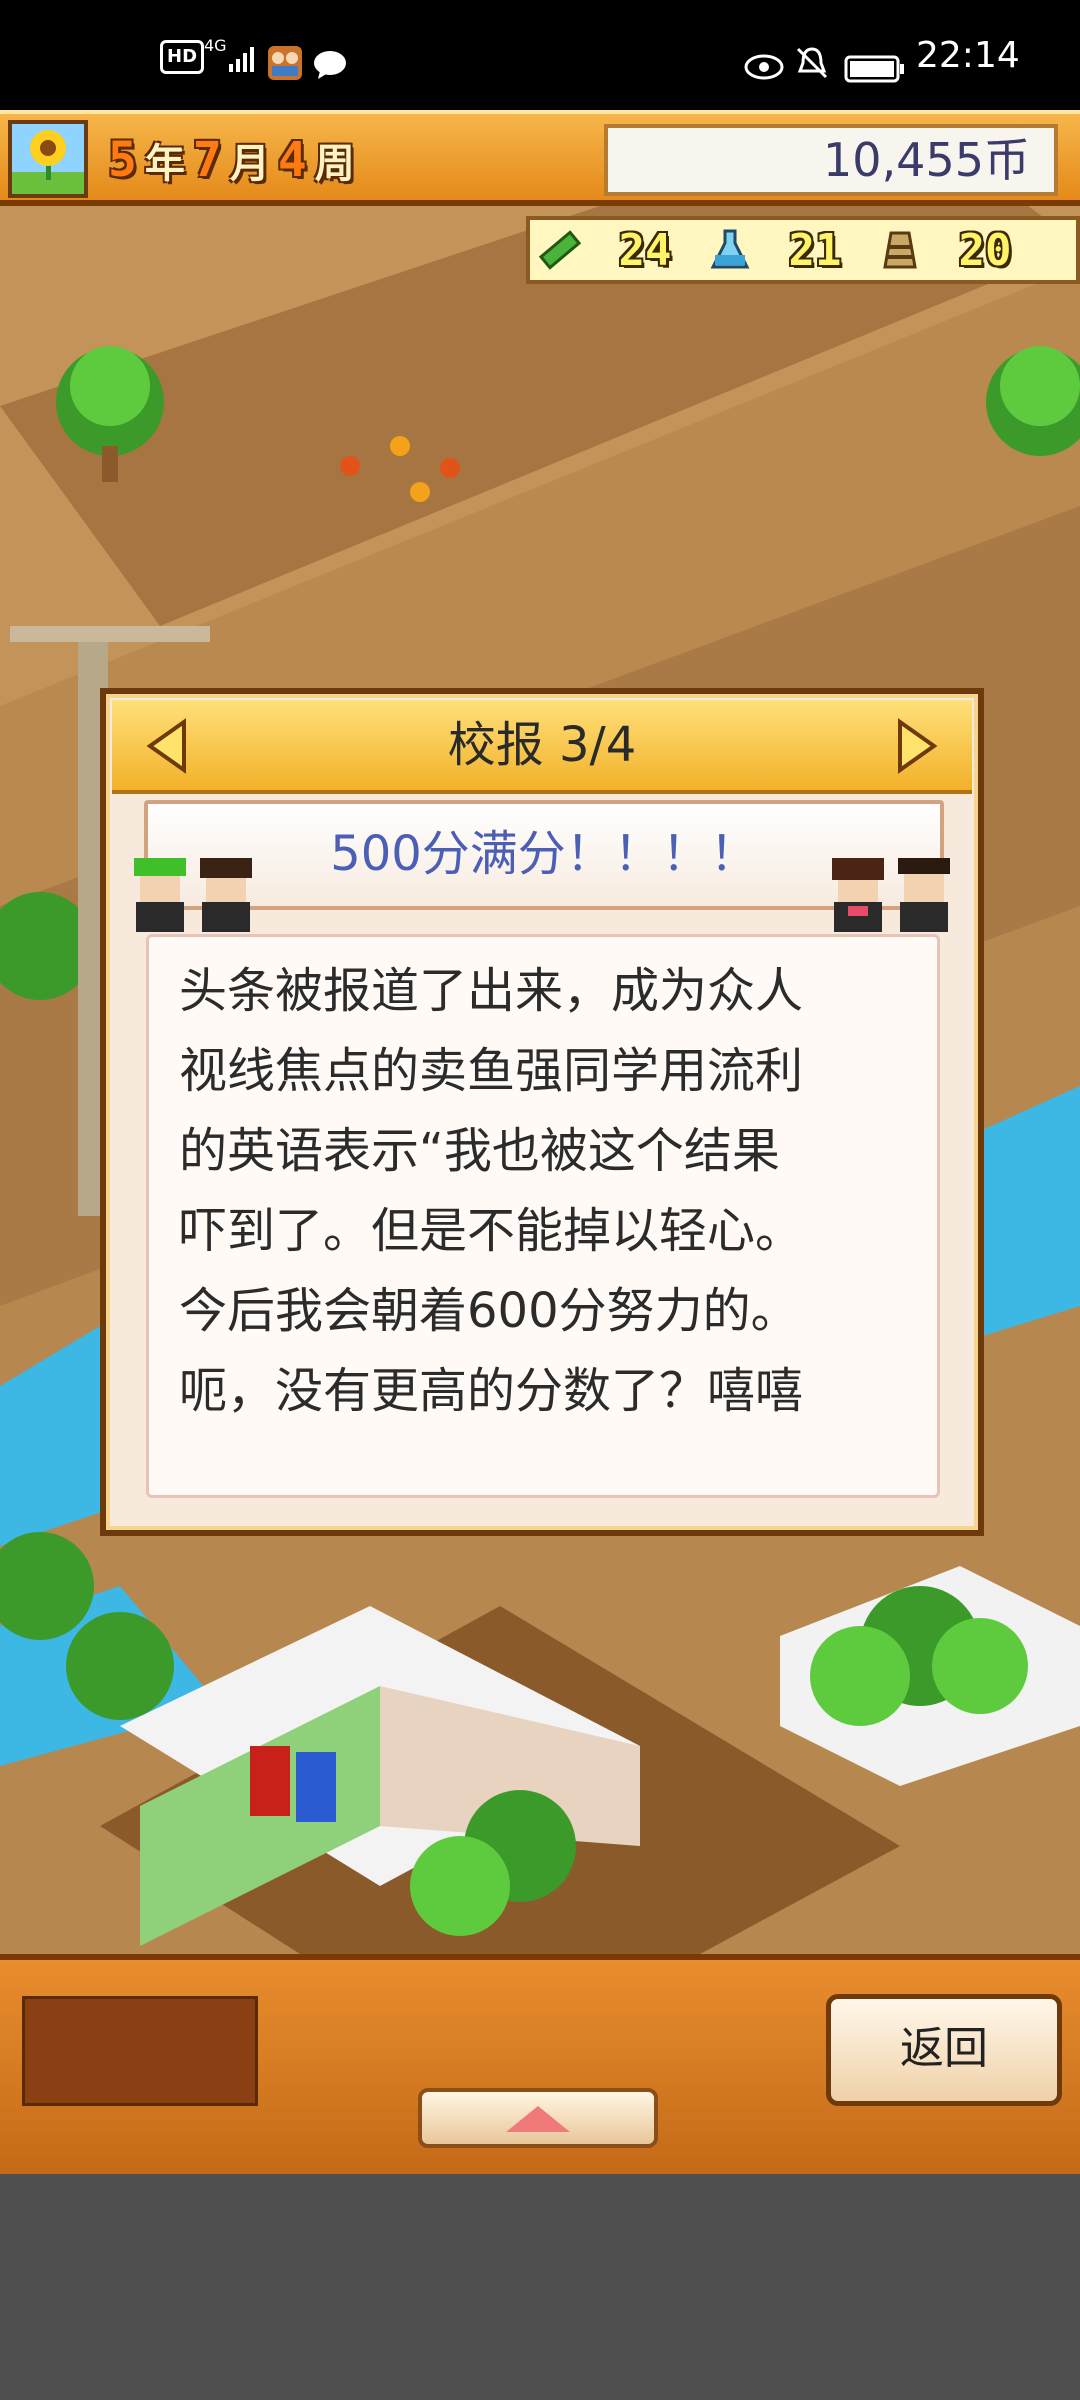 This screenshot has height=2400, width=1080. I want to click on flask-icon, so click(730, 250).